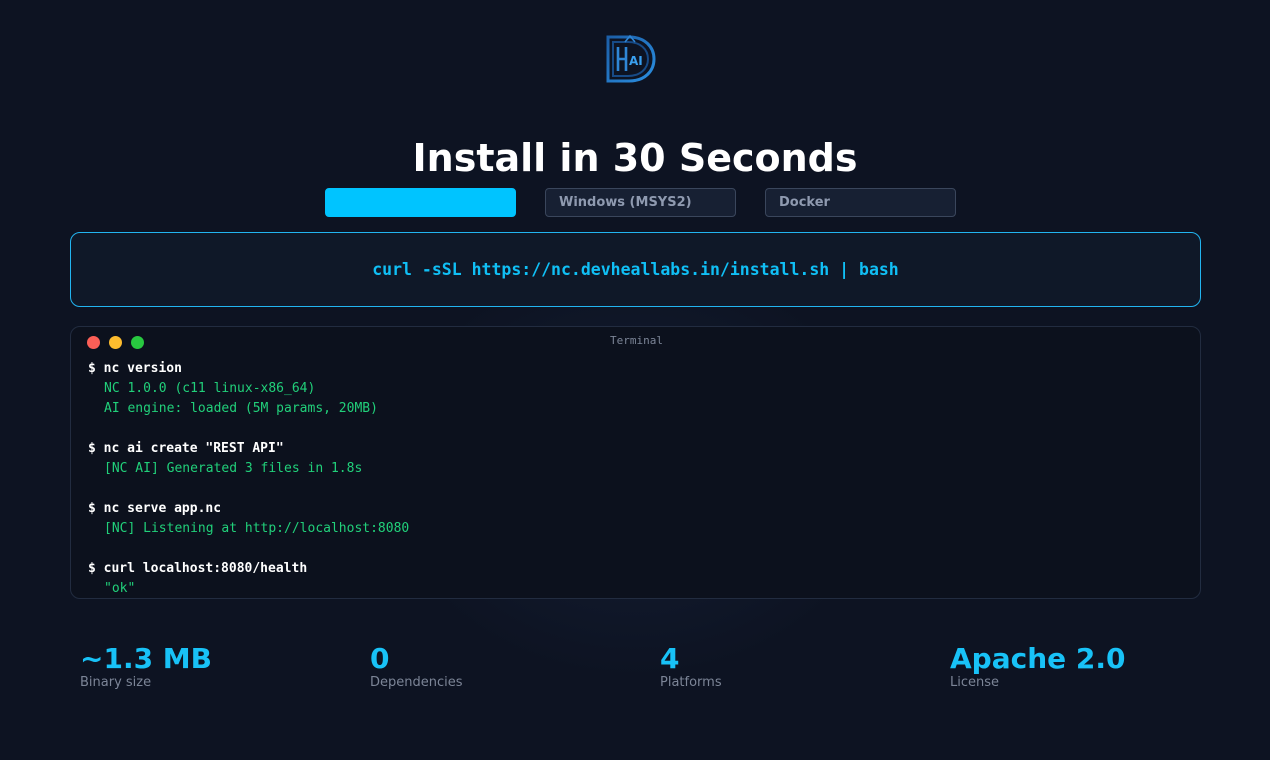  What do you see at coordinates (670, 658) in the screenshot?
I see `stat-value: 4` at bounding box center [670, 658].